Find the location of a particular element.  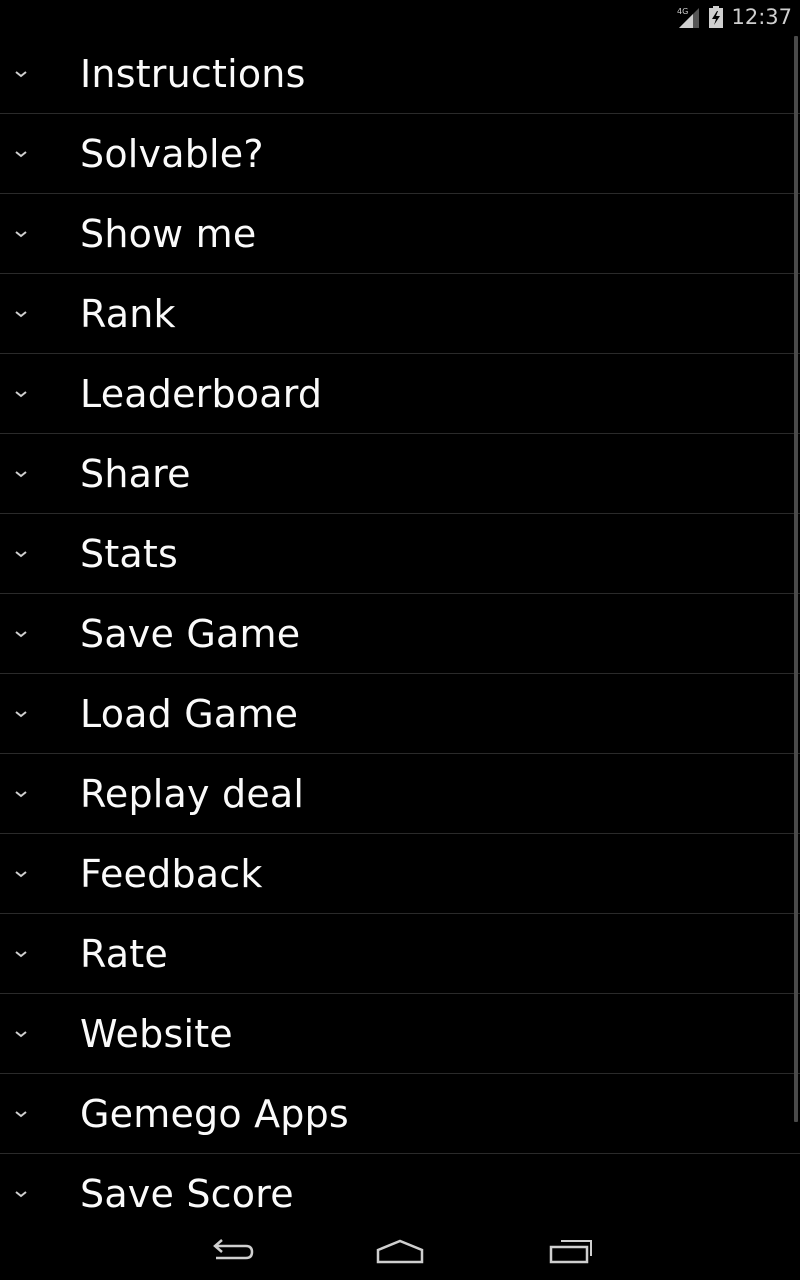

recent-apps-icon is located at coordinates (570, 1252).